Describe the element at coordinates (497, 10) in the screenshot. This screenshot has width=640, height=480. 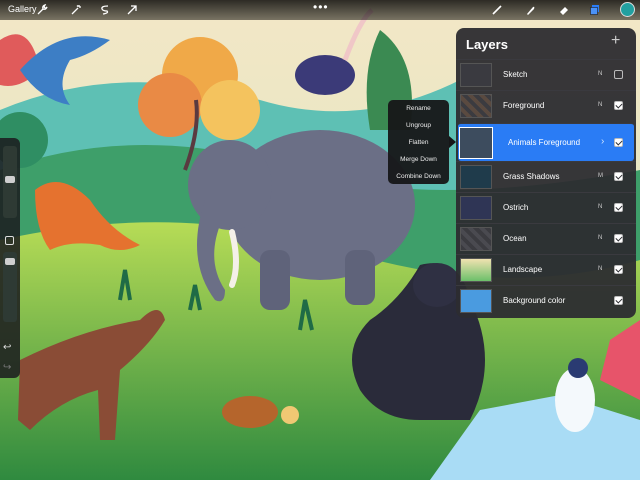
I see `brush-icon` at that location.